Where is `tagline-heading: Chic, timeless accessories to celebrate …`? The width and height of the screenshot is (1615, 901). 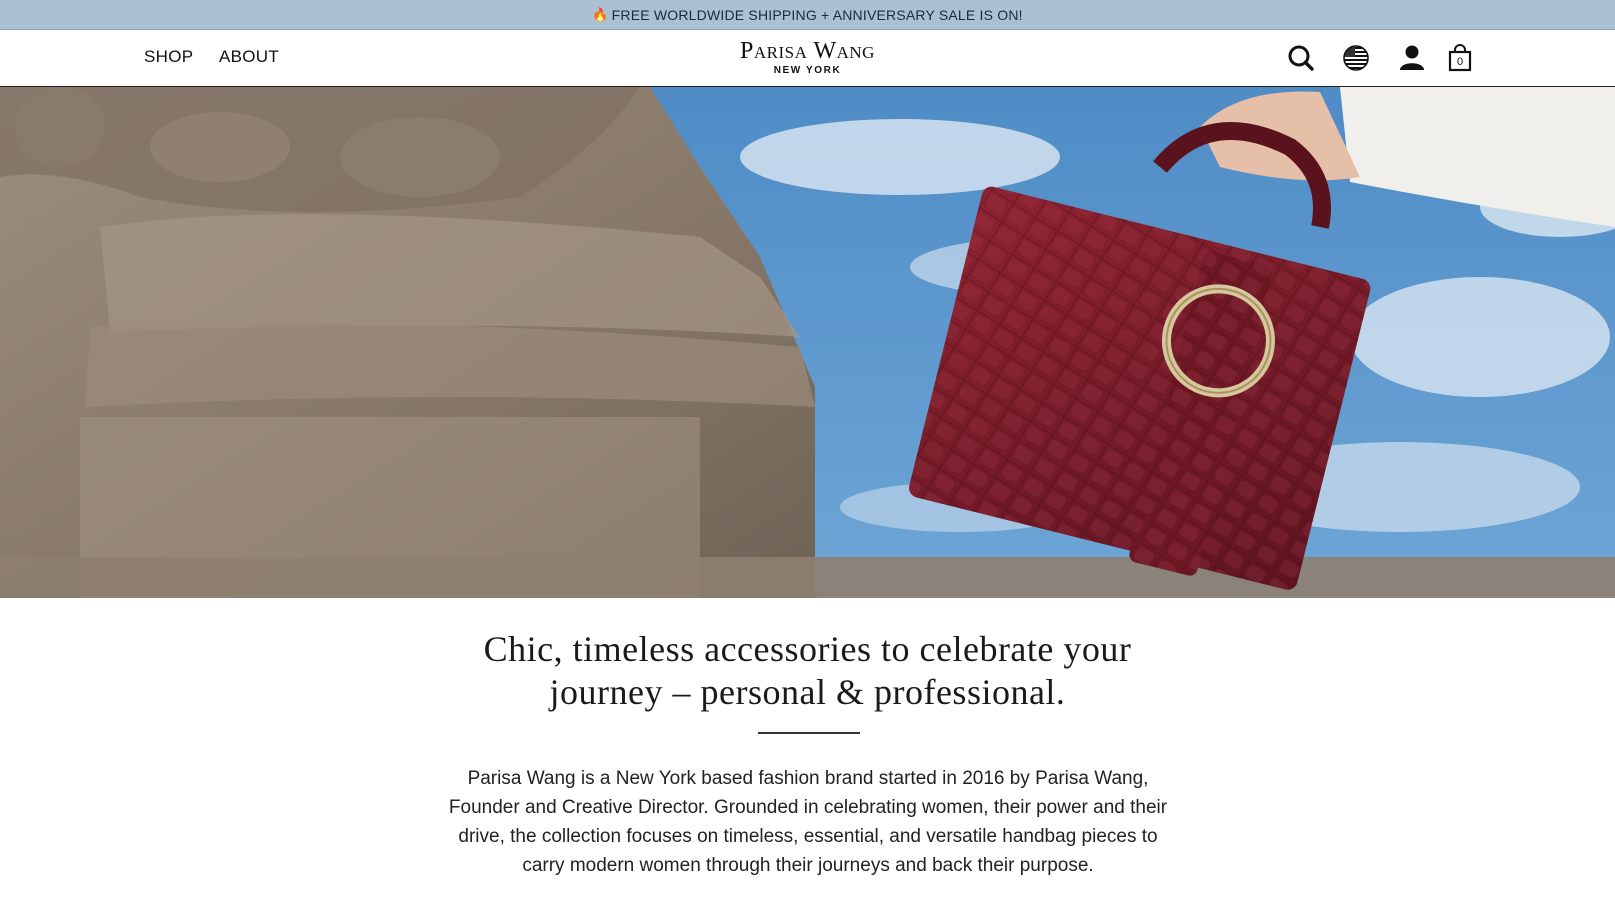 tagline-heading: Chic, timeless accessories to celebrate … is located at coordinates (807, 671).